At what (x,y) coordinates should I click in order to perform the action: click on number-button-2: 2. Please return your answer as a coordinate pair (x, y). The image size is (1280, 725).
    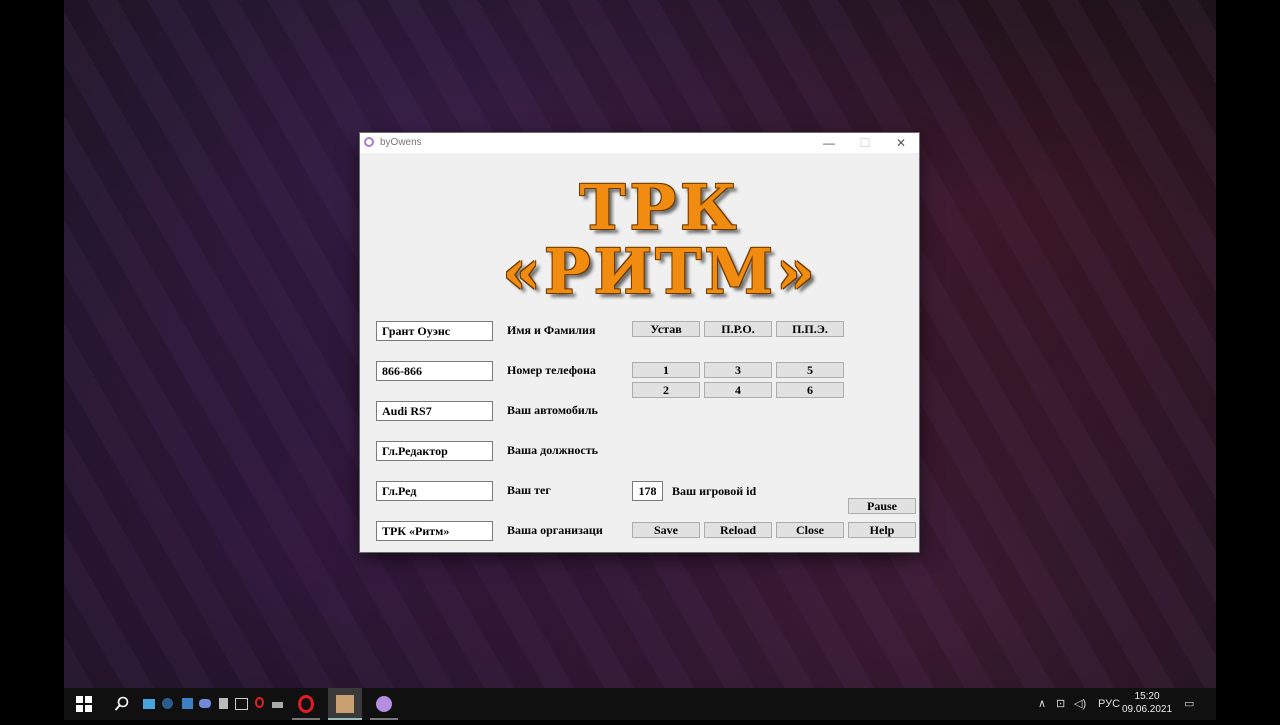
    Looking at the image, I should click on (666, 390).